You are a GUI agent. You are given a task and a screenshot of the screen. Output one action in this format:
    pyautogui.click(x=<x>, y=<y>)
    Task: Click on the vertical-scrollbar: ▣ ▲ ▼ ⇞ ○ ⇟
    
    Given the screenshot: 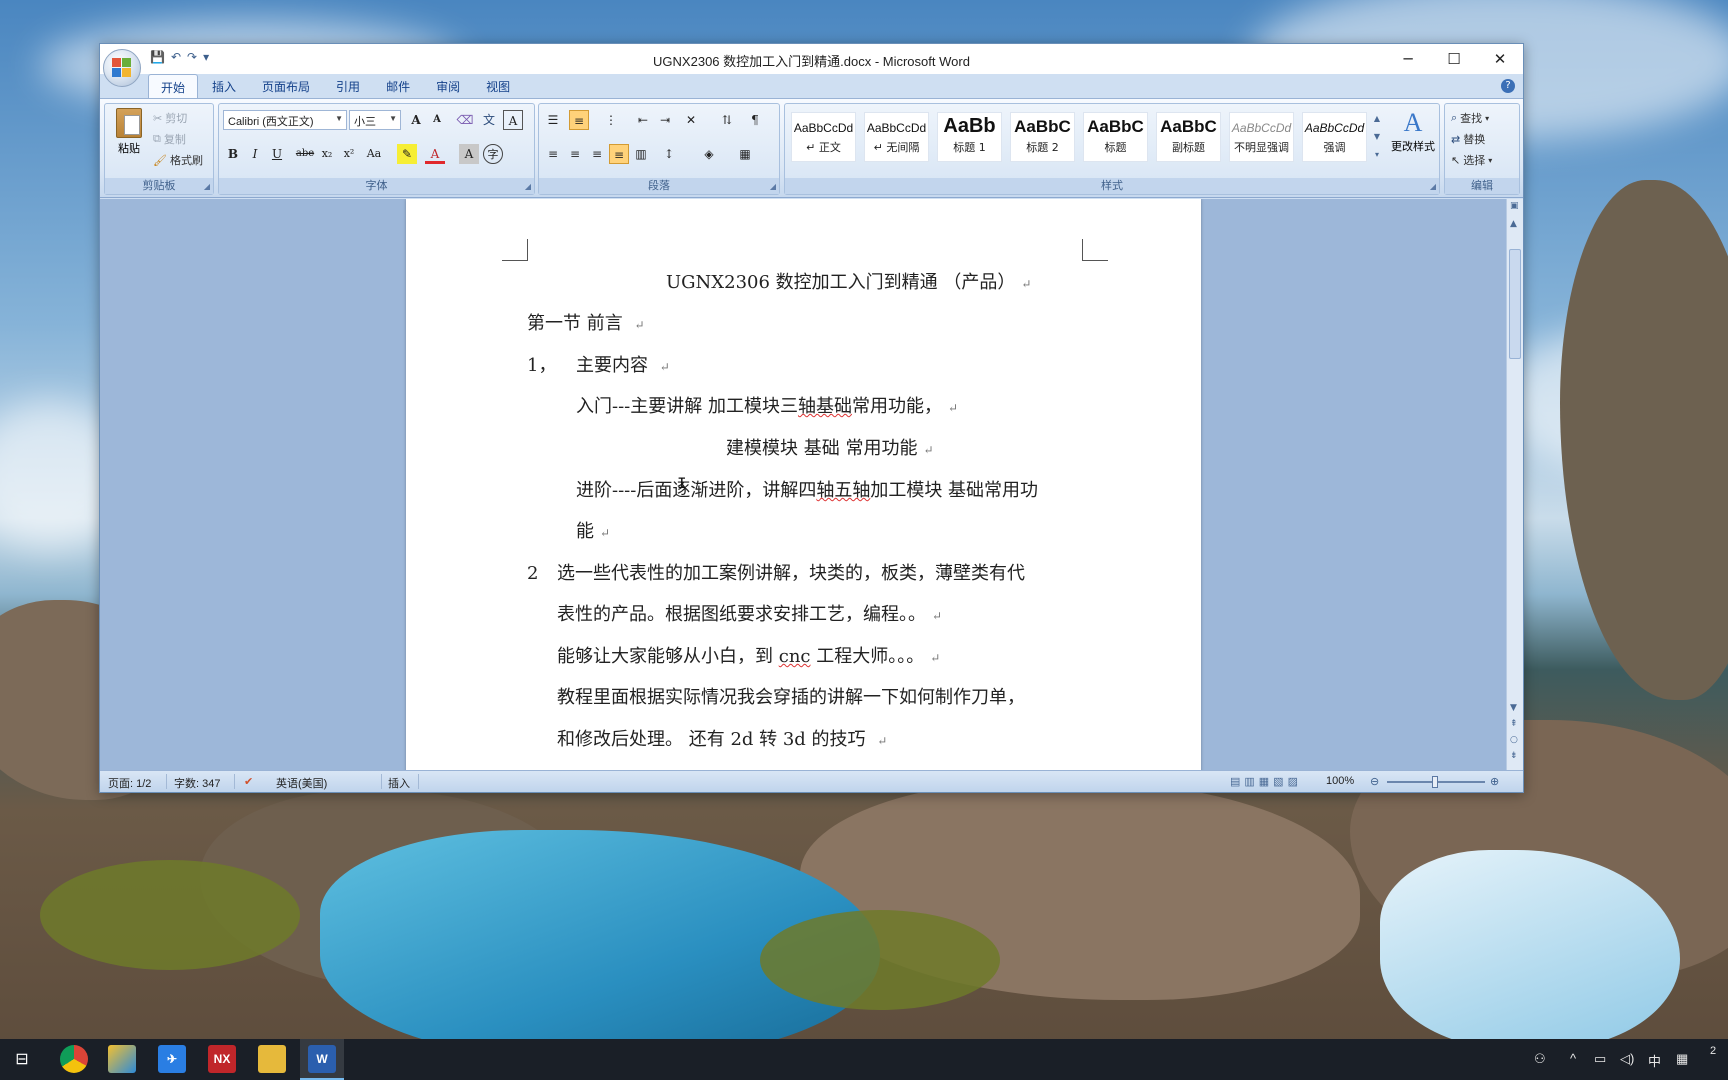 What is the action you would take?
    pyautogui.click(x=1514, y=485)
    